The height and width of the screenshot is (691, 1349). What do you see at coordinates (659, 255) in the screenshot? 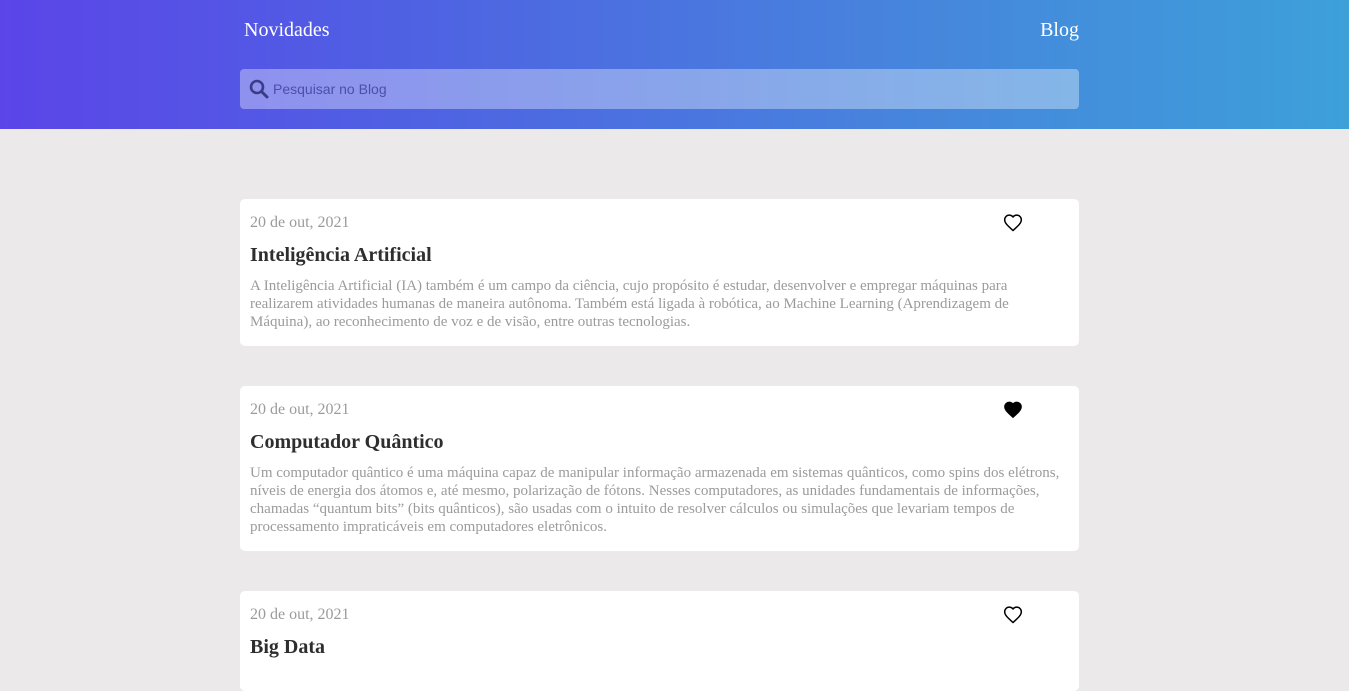
I see `post-title: Inteligência Artificial` at bounding box center [659, 255].